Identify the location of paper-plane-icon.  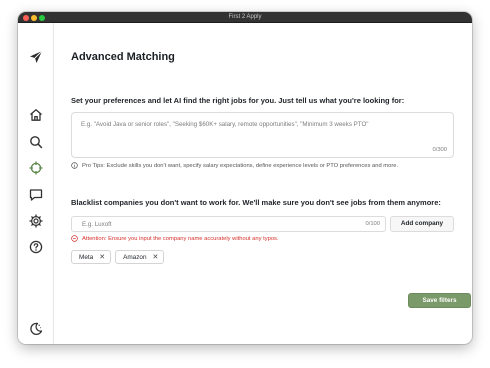
(36, 57).